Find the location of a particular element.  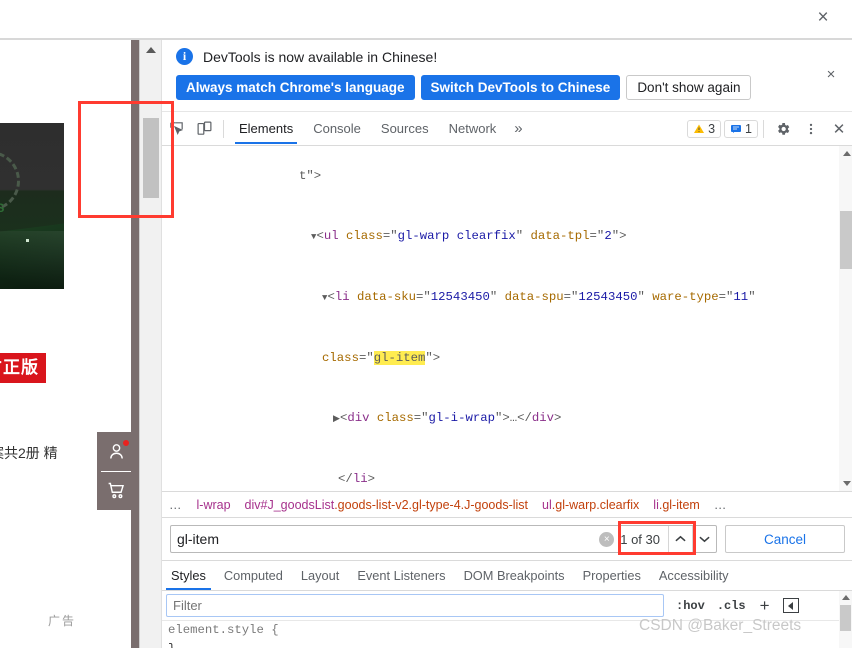

always-match-language-button: Always match Chrome's language is located at coordinates (295, 87).